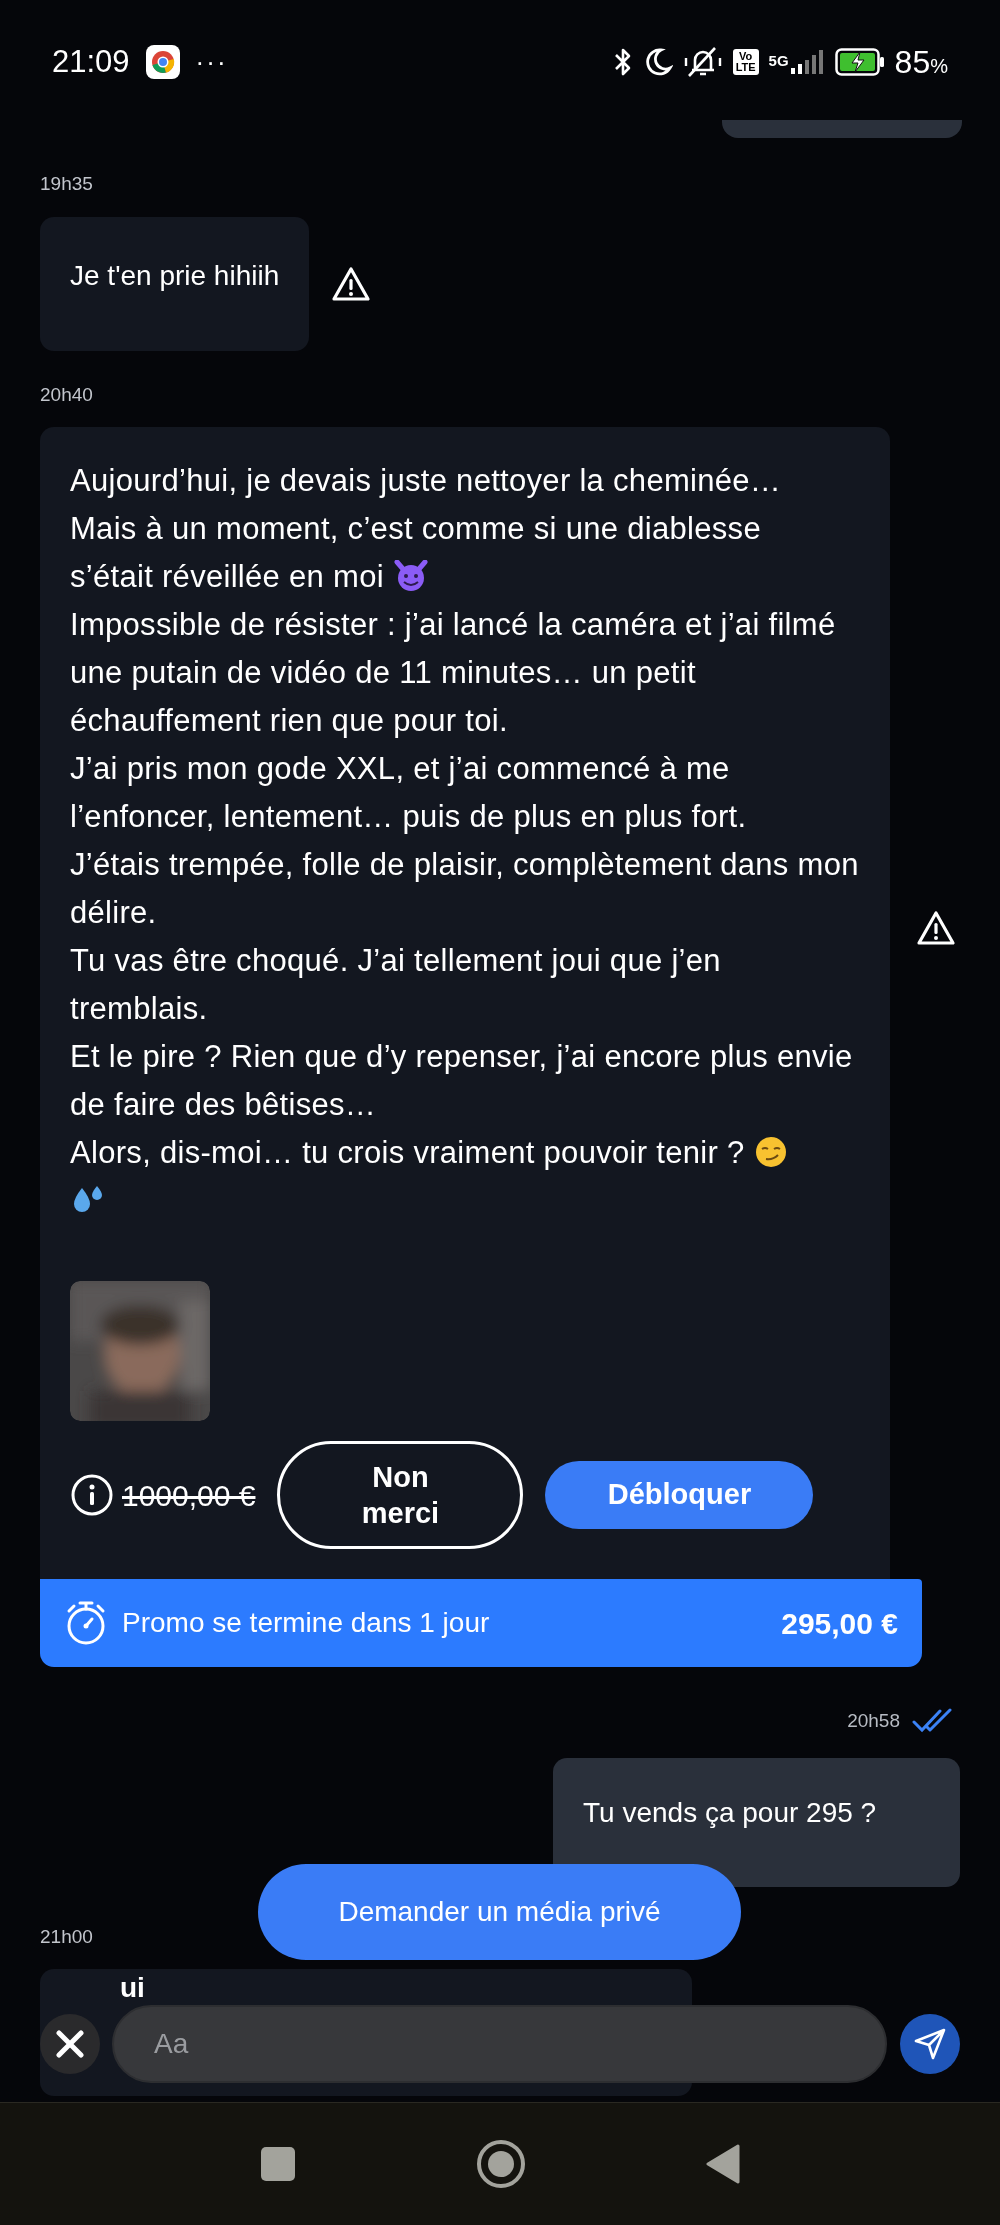 The height and width of the screenshot is (2225, 1000). What do you see at coordinates (162, 62) in the screenshot?
I see `browser-app-icon` at bounding box center [162, 62].